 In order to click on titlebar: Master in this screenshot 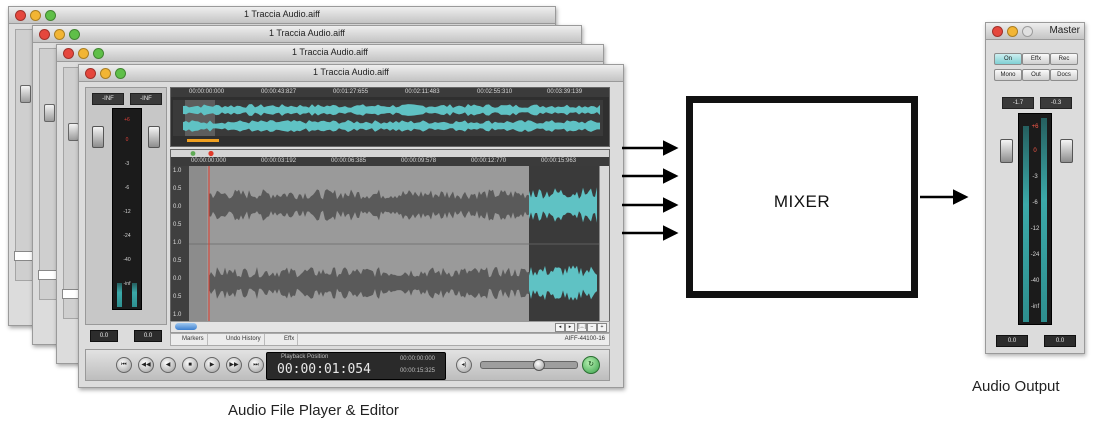, I will do `click(1035, 31)`.